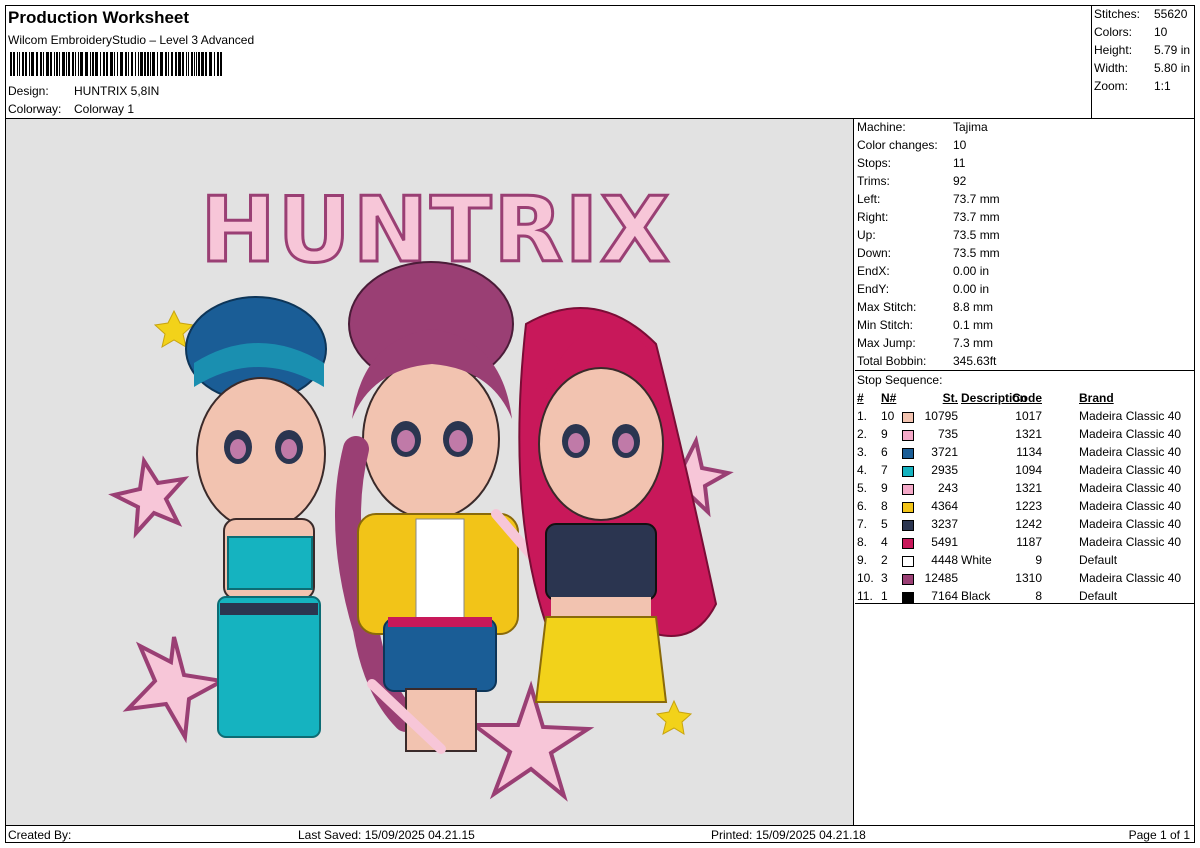 The image size is (1200, 848). Describe the element at coordinates (1096, 398) in the screenshot. I see `col-brand: Brand` at that location.